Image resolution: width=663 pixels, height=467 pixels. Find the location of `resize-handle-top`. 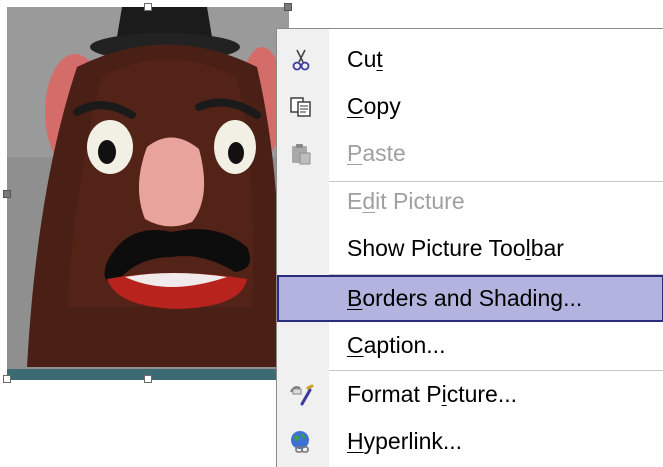

resize-handle-top is located at coordinates (148, 7).